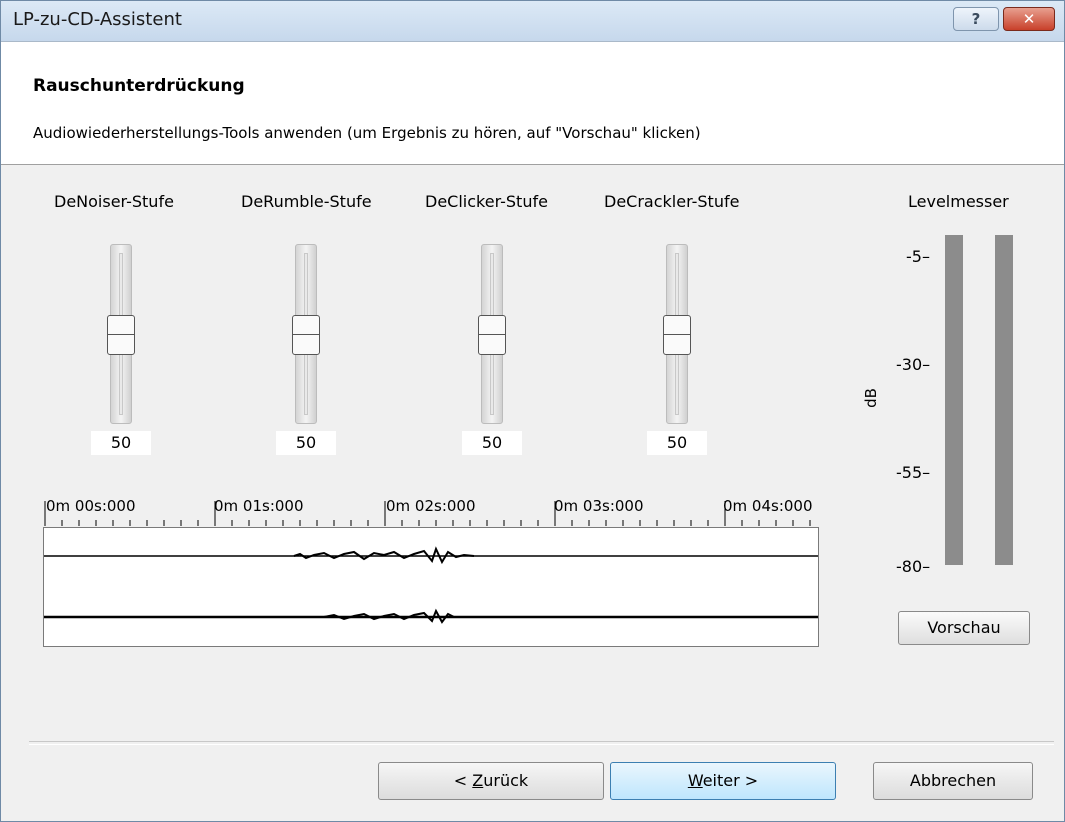 The width and height of the screenshot is (1065, 822). What do you see at coordinates (953, 781) in the screenshot?
I see `cancel-button: Abbrechen` at bounding box center [953, 781].